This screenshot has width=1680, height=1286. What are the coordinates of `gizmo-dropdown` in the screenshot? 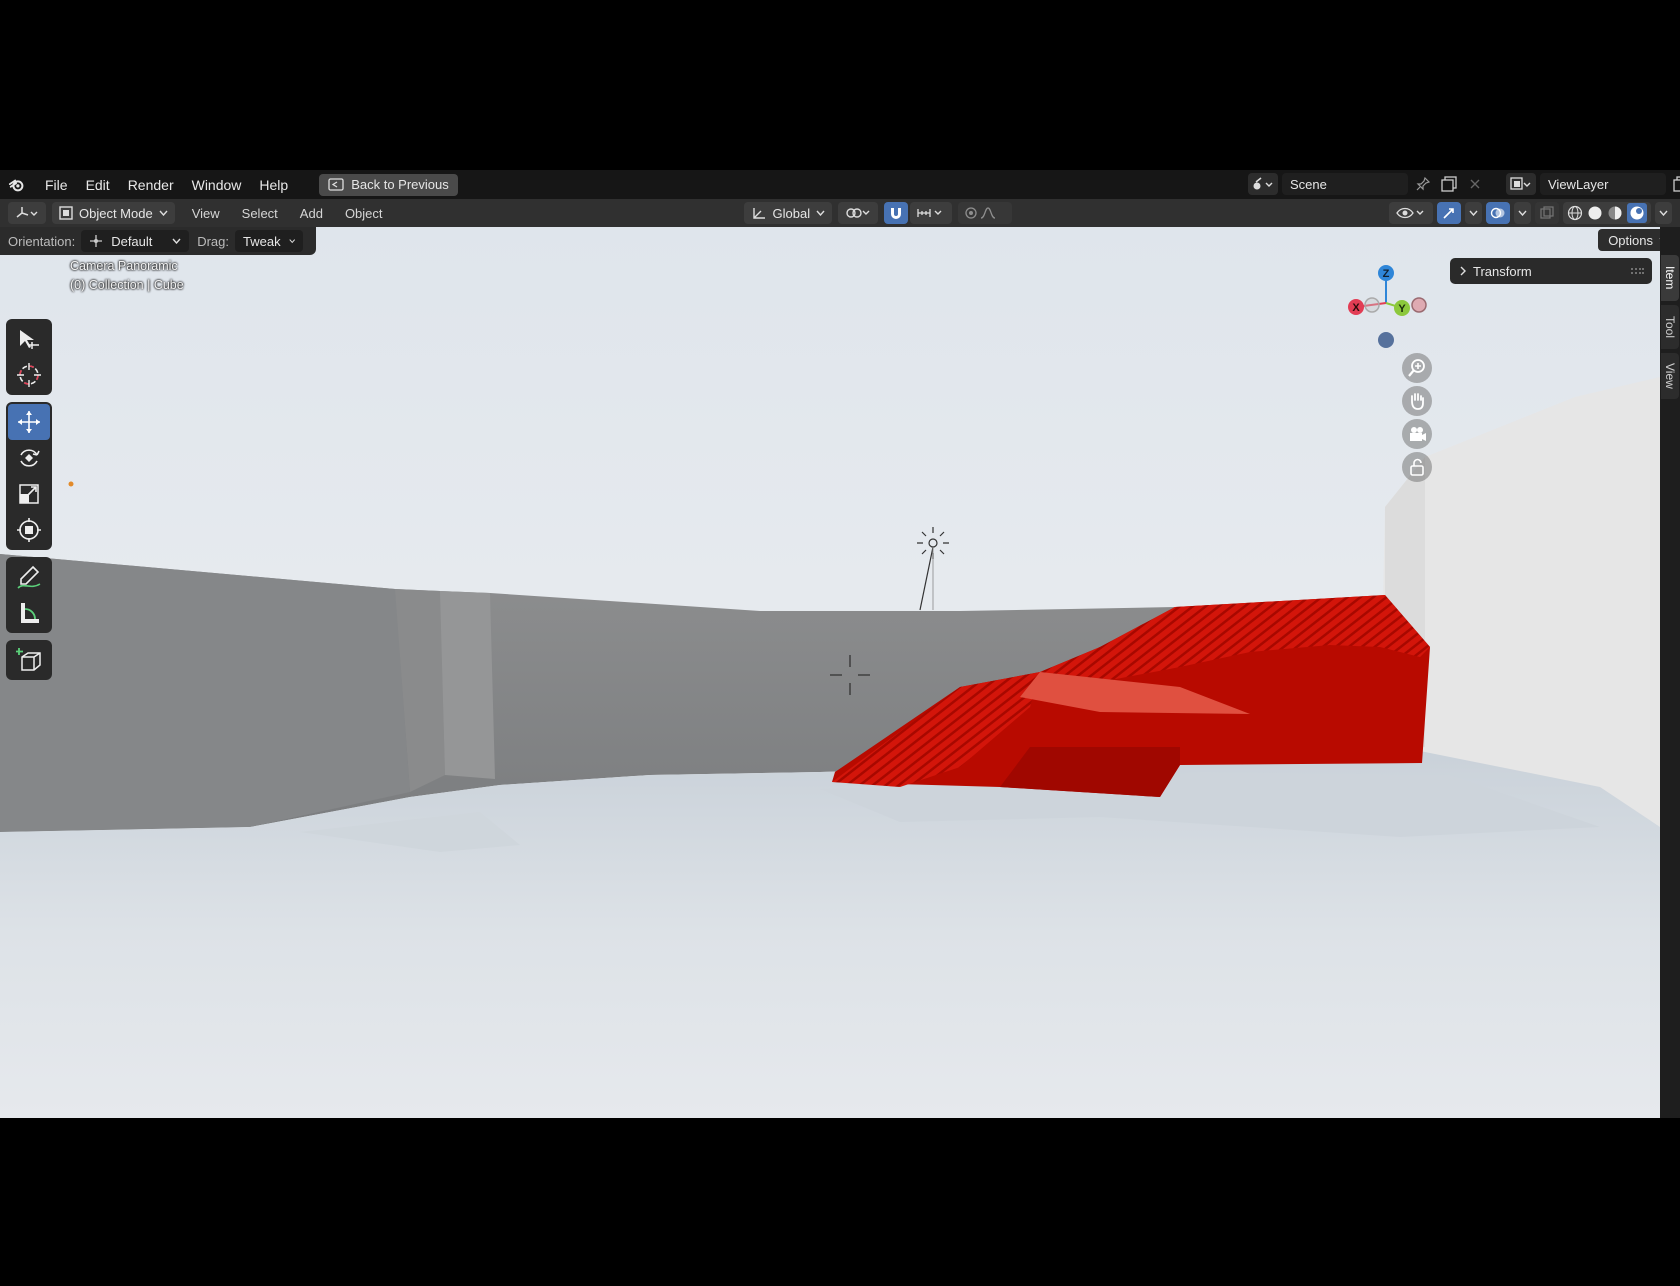 It's located at (1473, 213).